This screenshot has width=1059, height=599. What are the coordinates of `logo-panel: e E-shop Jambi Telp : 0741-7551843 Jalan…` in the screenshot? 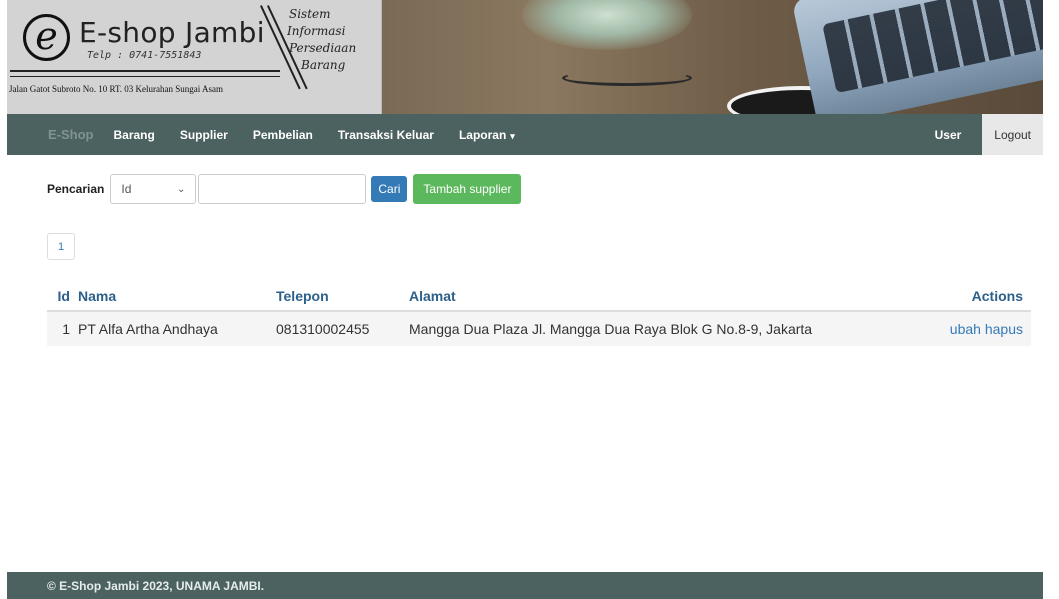 It's located at (194, 57).